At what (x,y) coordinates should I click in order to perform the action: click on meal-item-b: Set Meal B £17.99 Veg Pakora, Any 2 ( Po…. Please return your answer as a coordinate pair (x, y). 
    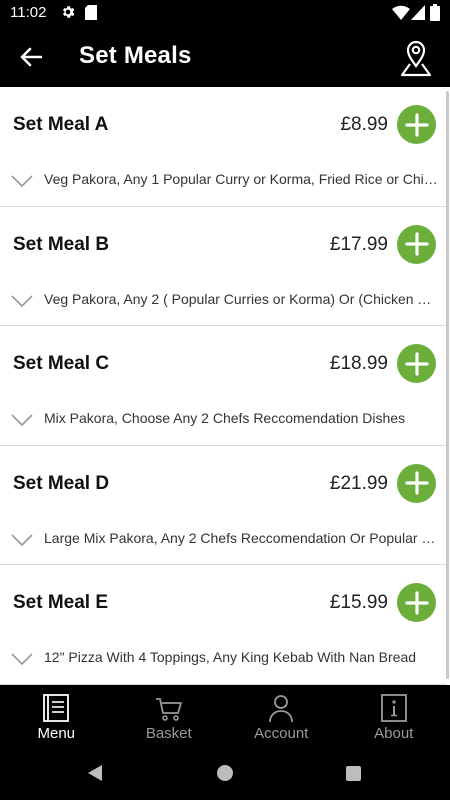
    Looking at the image, I should click on (223, 266).